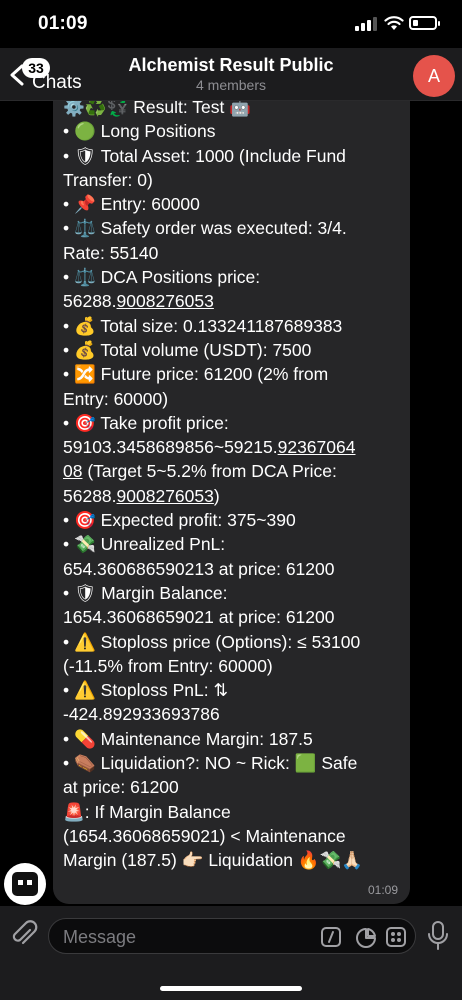 This screenshot has height=1000, width=462. I want to click on message-line: • 🛡 Total Asset: 1000 (Include Fund, so click(233, 156).